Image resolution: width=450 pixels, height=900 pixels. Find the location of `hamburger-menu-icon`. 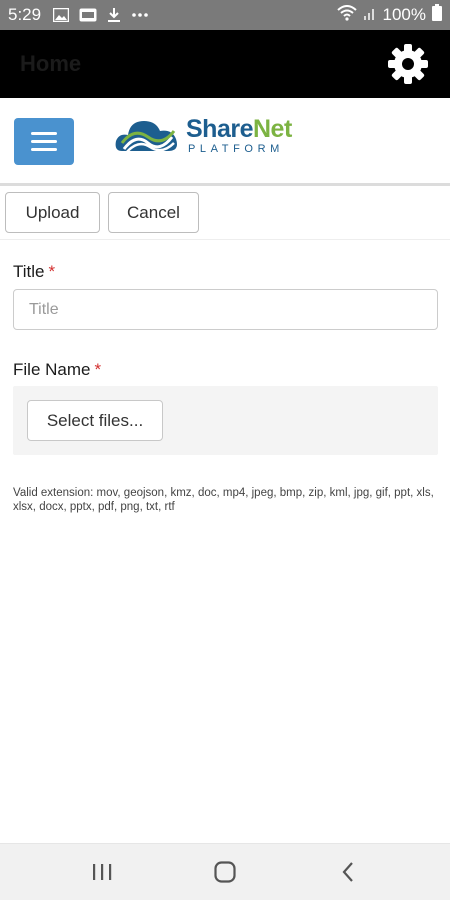

hamburger-menu-icon is located at coordinates (44, 141).